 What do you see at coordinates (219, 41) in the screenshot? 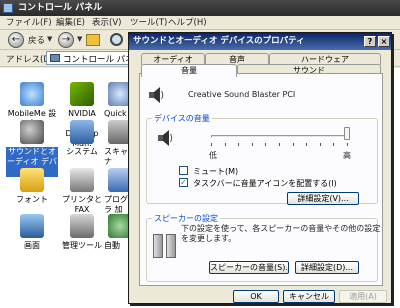
I see `dialog-title: サウンドとオーディオ デバイスのプロパティ` at bounding box center [219, 41].